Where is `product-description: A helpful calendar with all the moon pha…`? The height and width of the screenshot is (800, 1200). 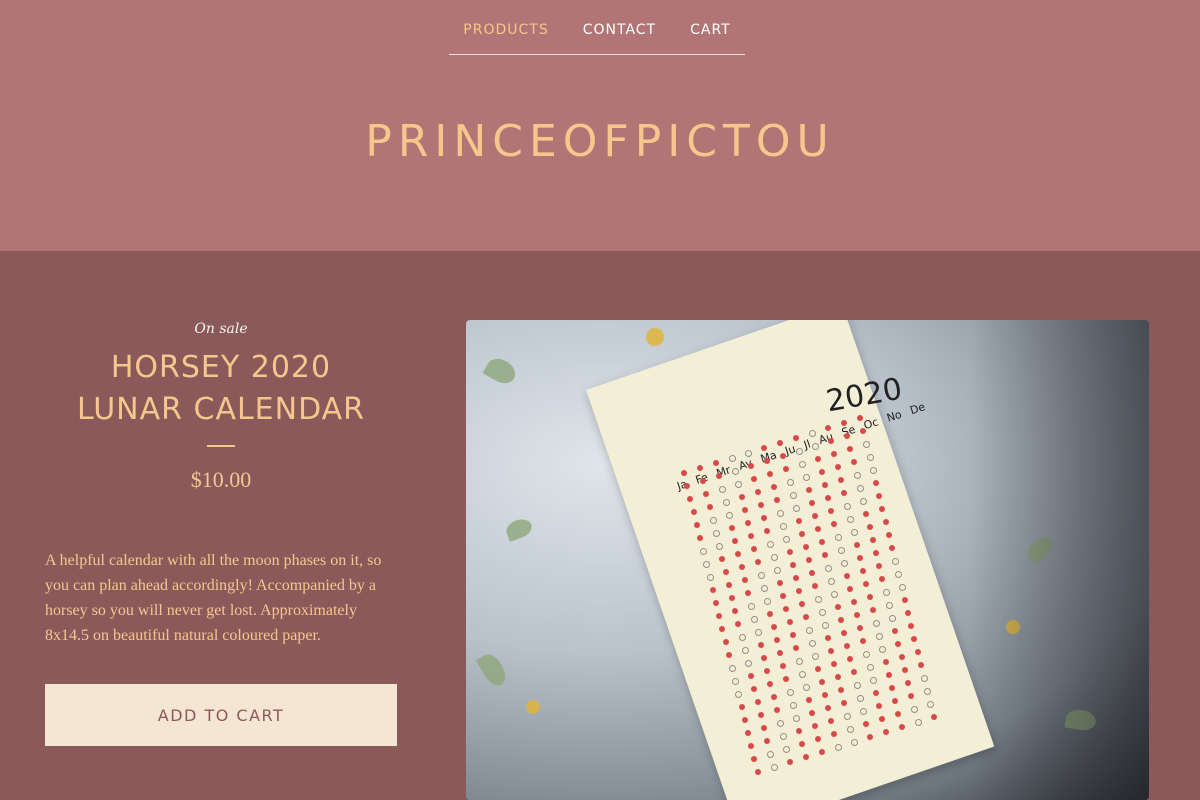 product-description: A helpful calendar with all the moon pha… is located at coordinates (213, 598).